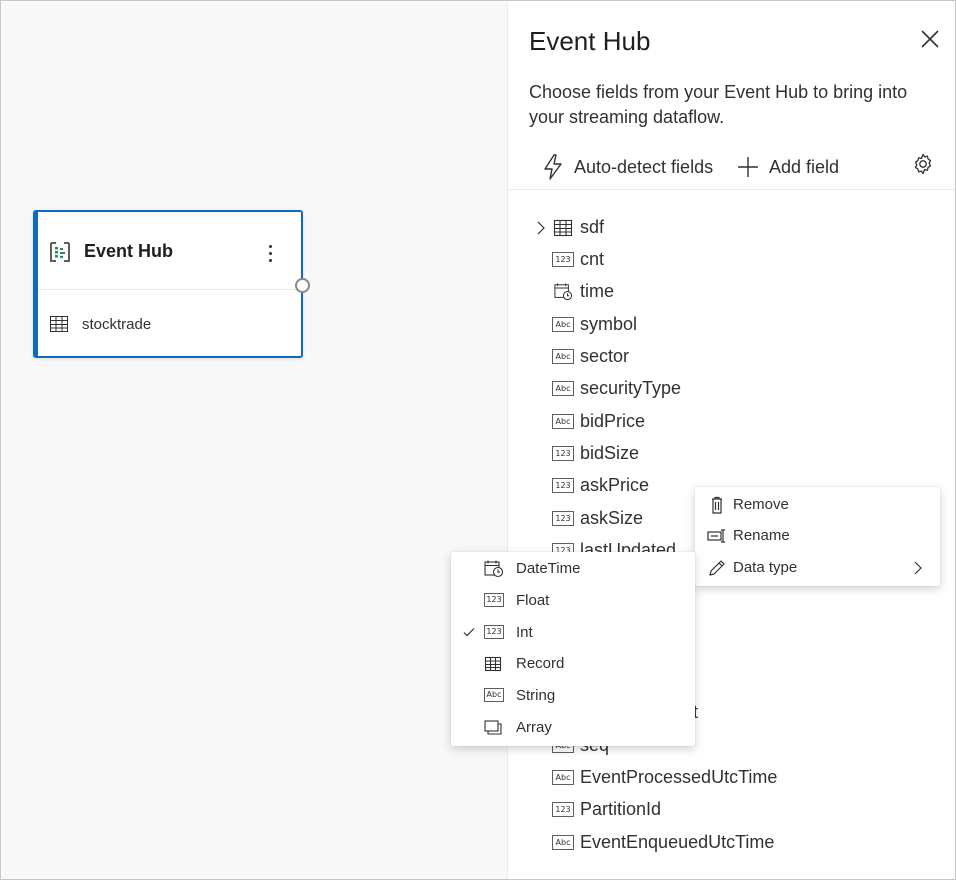 Image resolution: width=956 pixels, height=880 pixels. Describe the element at coordinates (533, 600) in the screenshot. I see `float-label: Float` at that location.